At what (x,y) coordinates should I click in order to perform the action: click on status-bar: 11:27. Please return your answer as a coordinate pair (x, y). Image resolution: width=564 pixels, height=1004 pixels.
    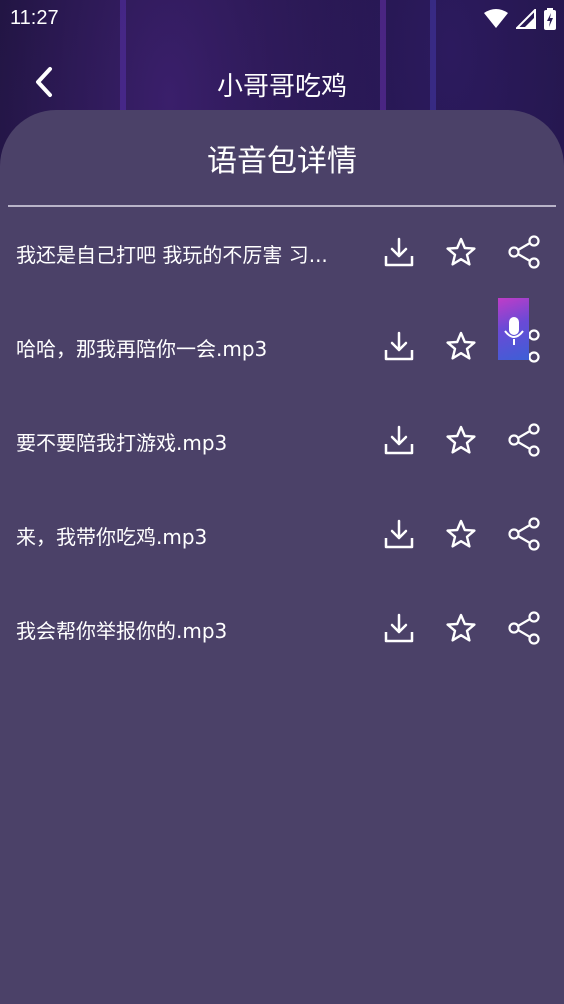
    Looking at the image, I should click on (282, 20).